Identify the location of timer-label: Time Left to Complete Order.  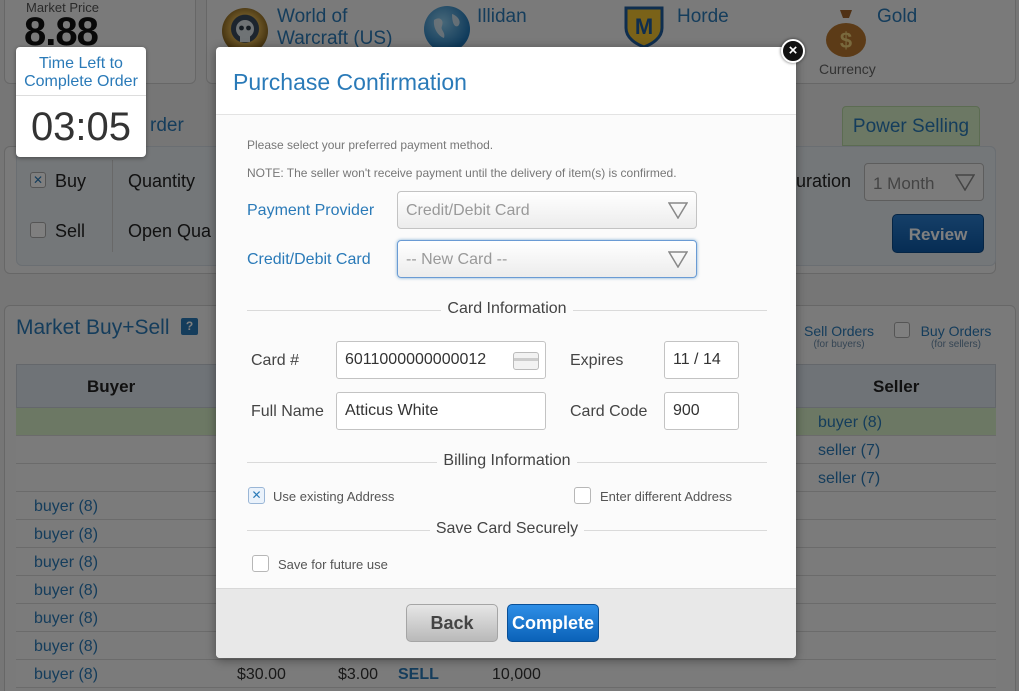
(81, 72).